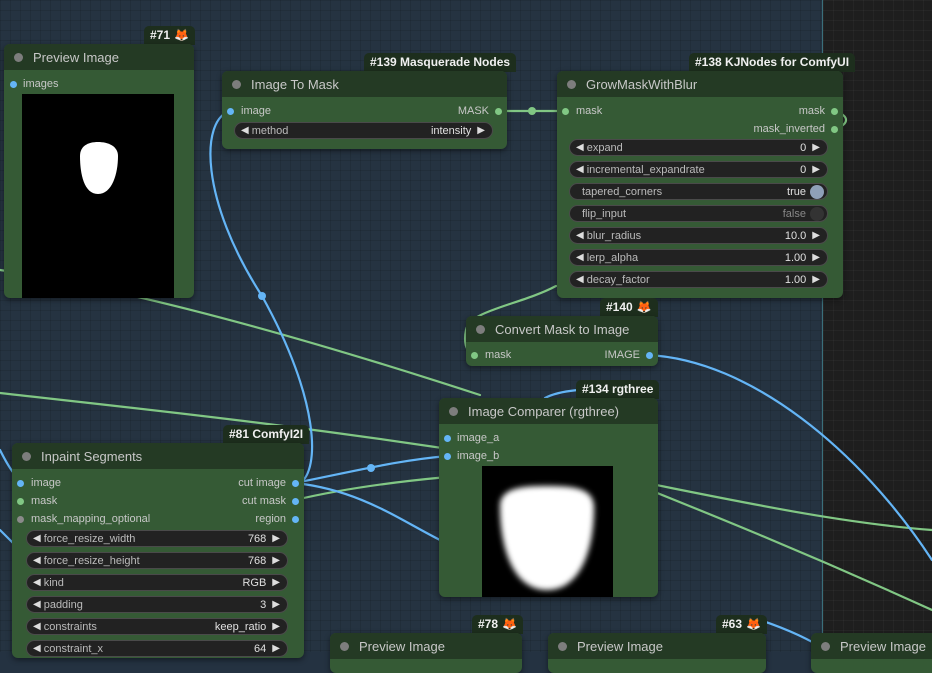 The width and height of the screenshot is (932, 673). I want to click on input-slot-image-b: image_b, so click(471, 456).